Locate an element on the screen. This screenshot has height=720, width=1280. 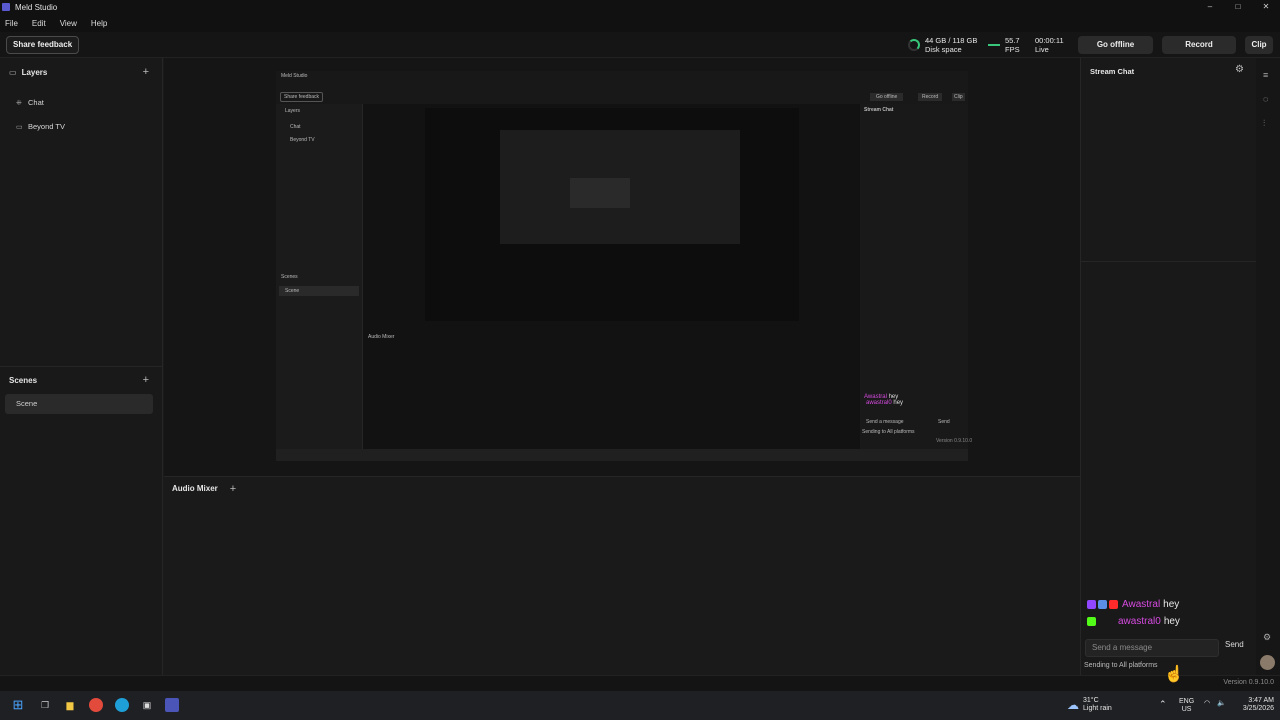
go-offline-button: Go offline is located at coordinates (1115, 45).